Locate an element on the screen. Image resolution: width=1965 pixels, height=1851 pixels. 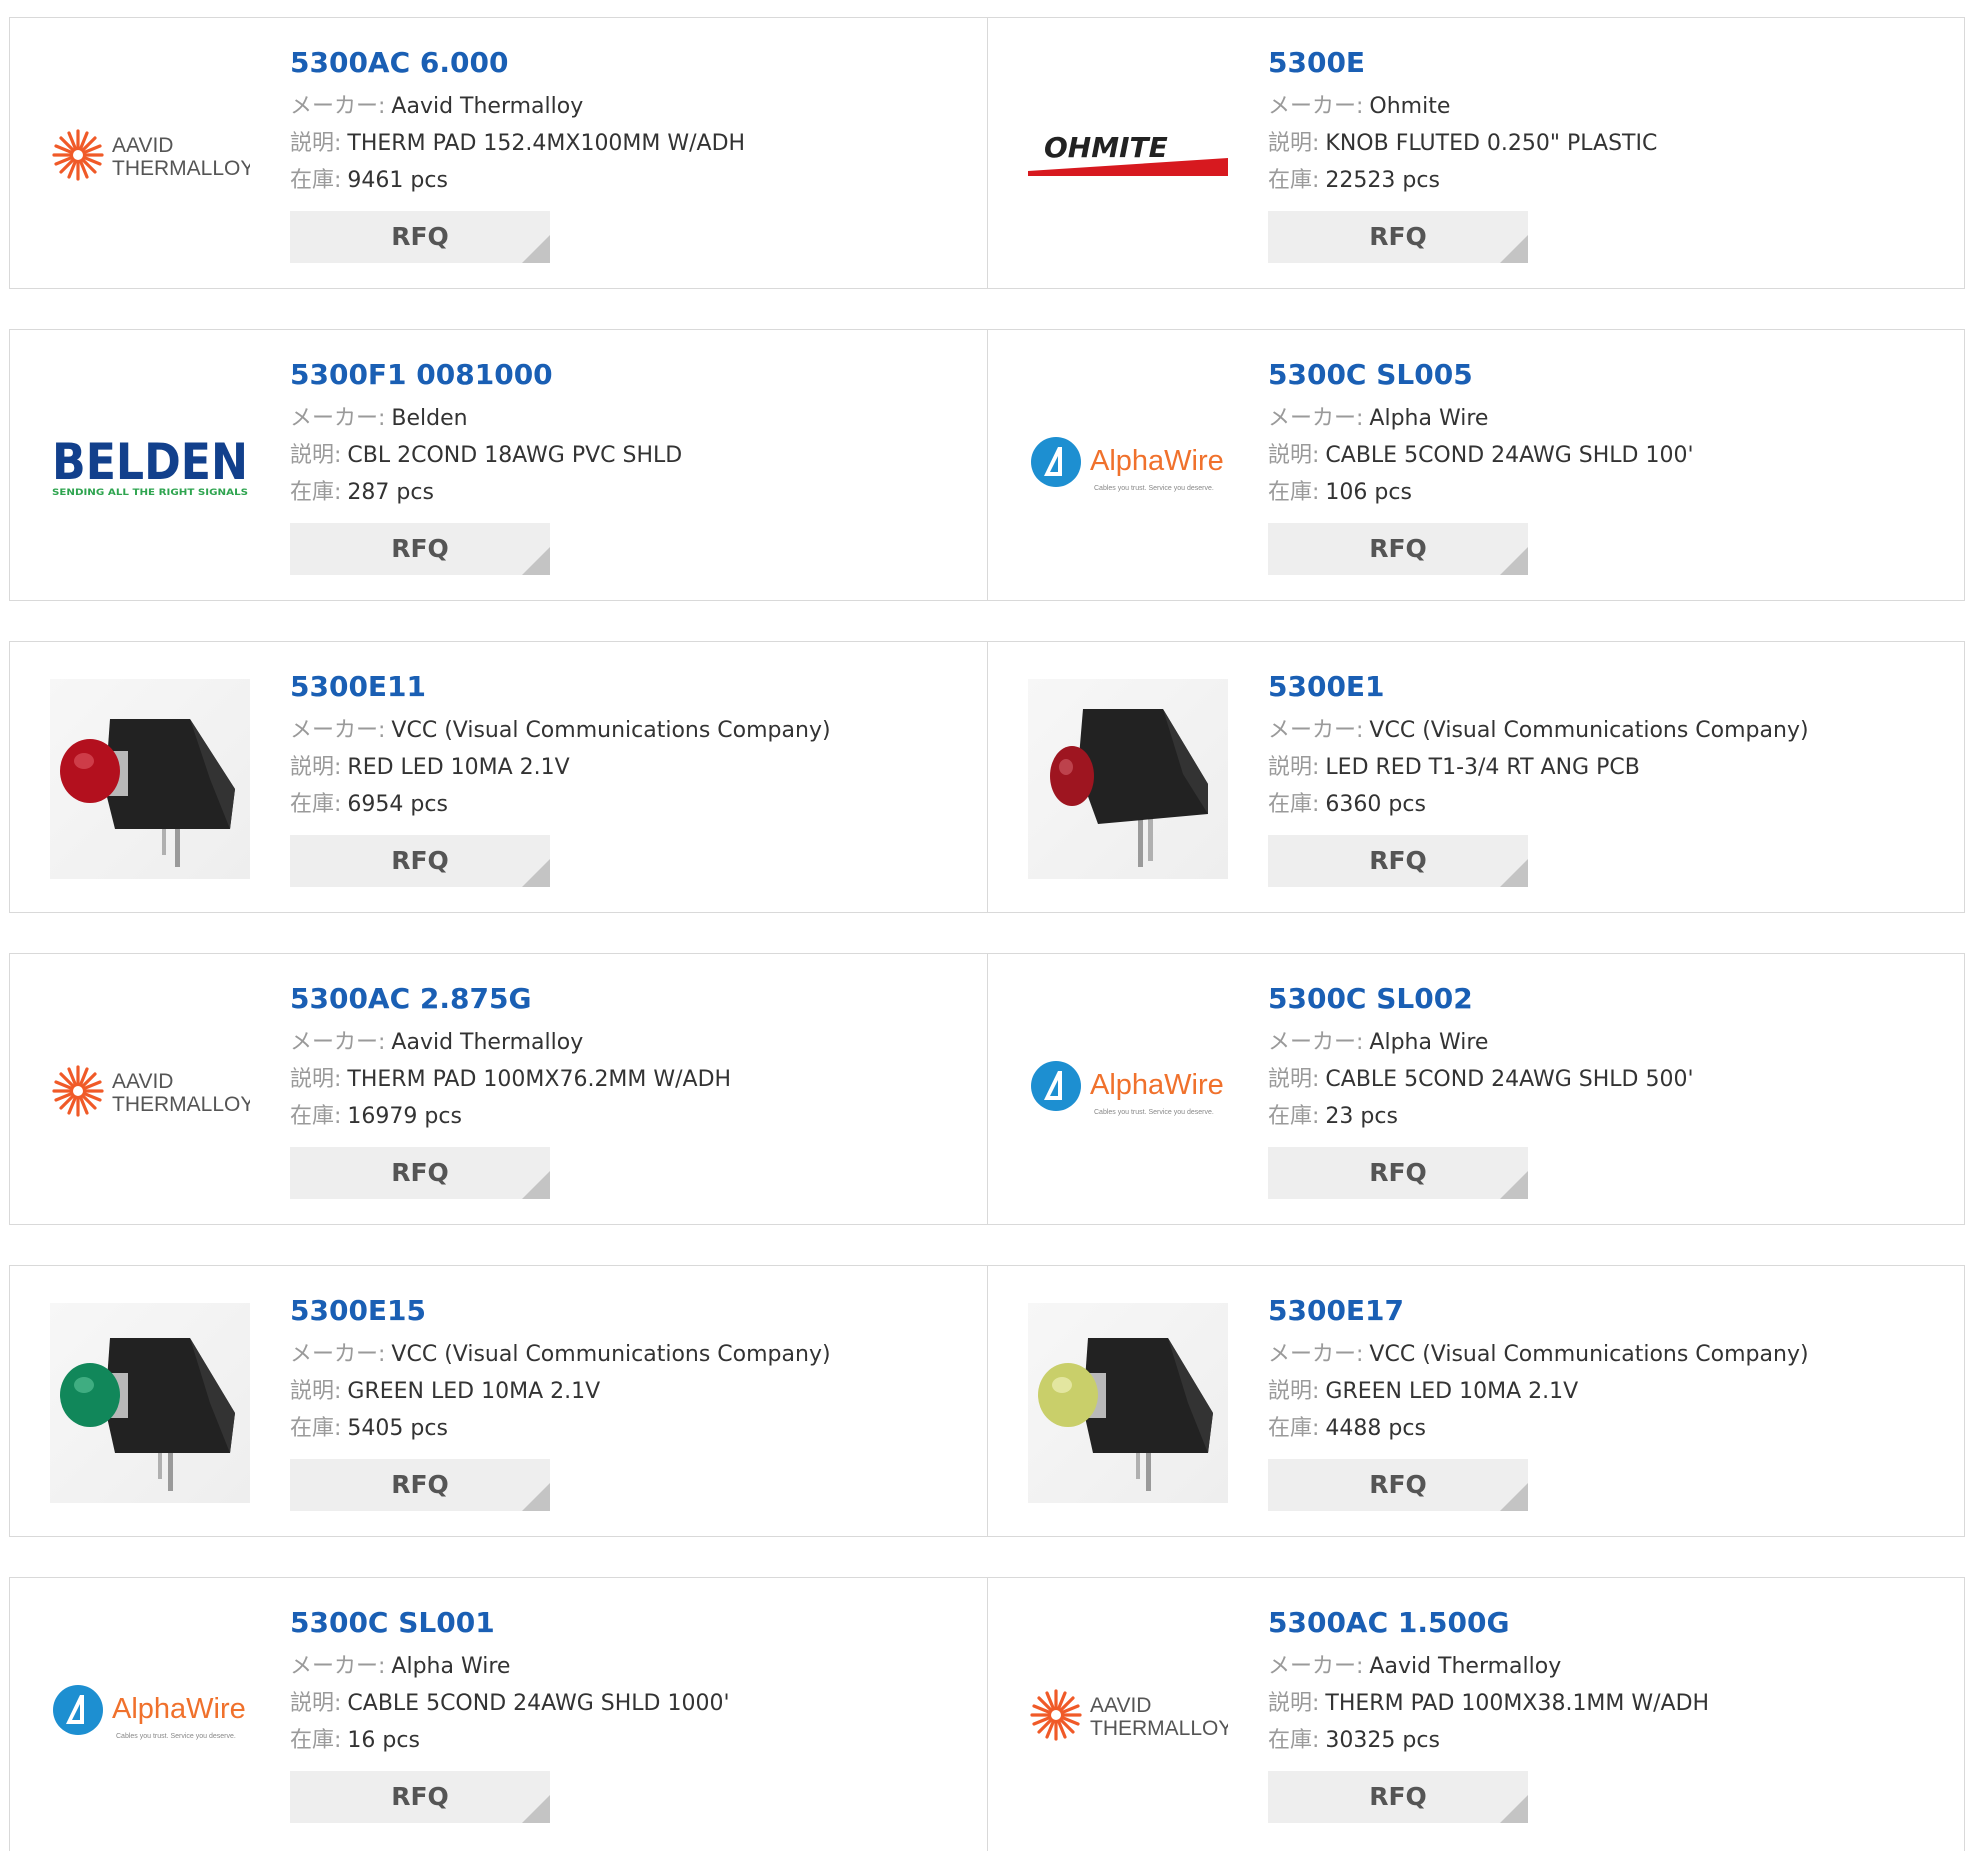
part-number-link: 5300E is located at coordinates (1608, 63).